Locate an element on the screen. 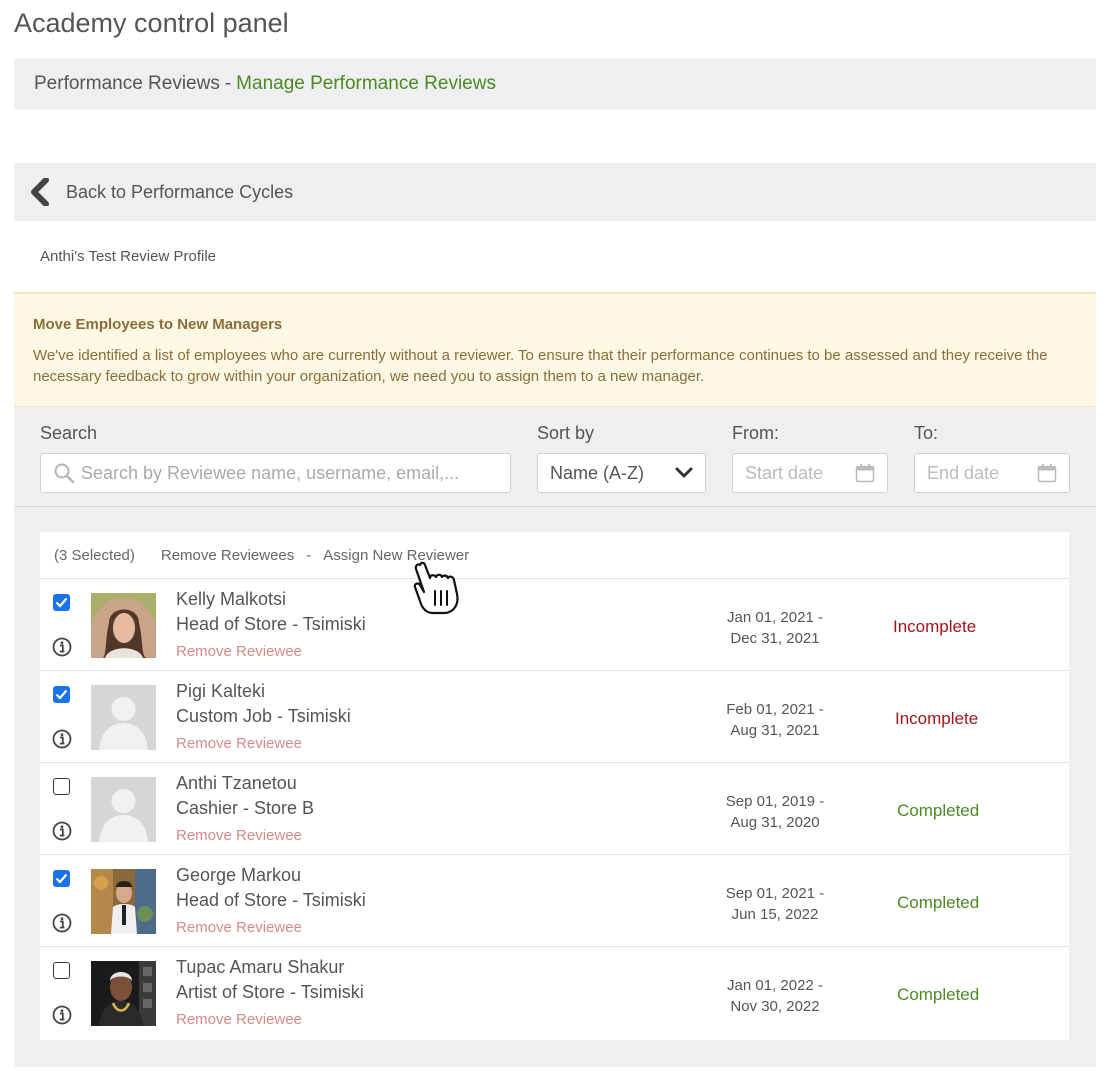 This screenshot has width=1106, height=1080. search-icon is located at coordinates (64, 473).